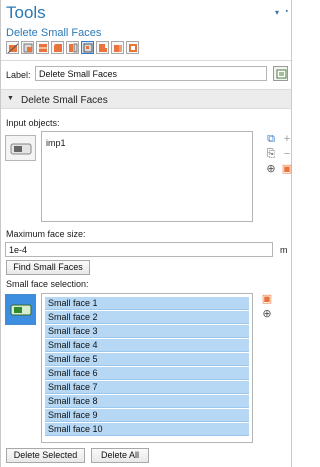 The image size is (320, 467). Describe the element at coordinates (46, 234) in the screenshot. I see `max-face-size-caption: Maximum face size:` at that location.